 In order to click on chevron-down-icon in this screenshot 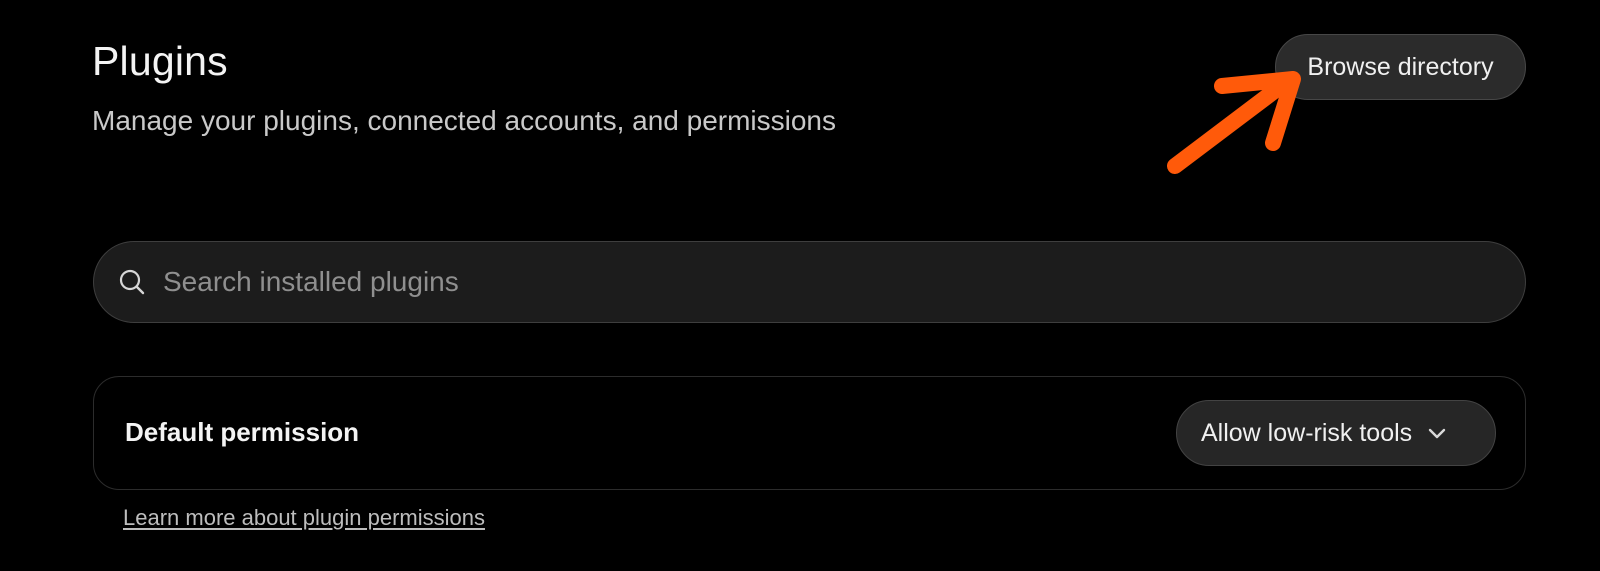, I will do `click(1437, 433)`.